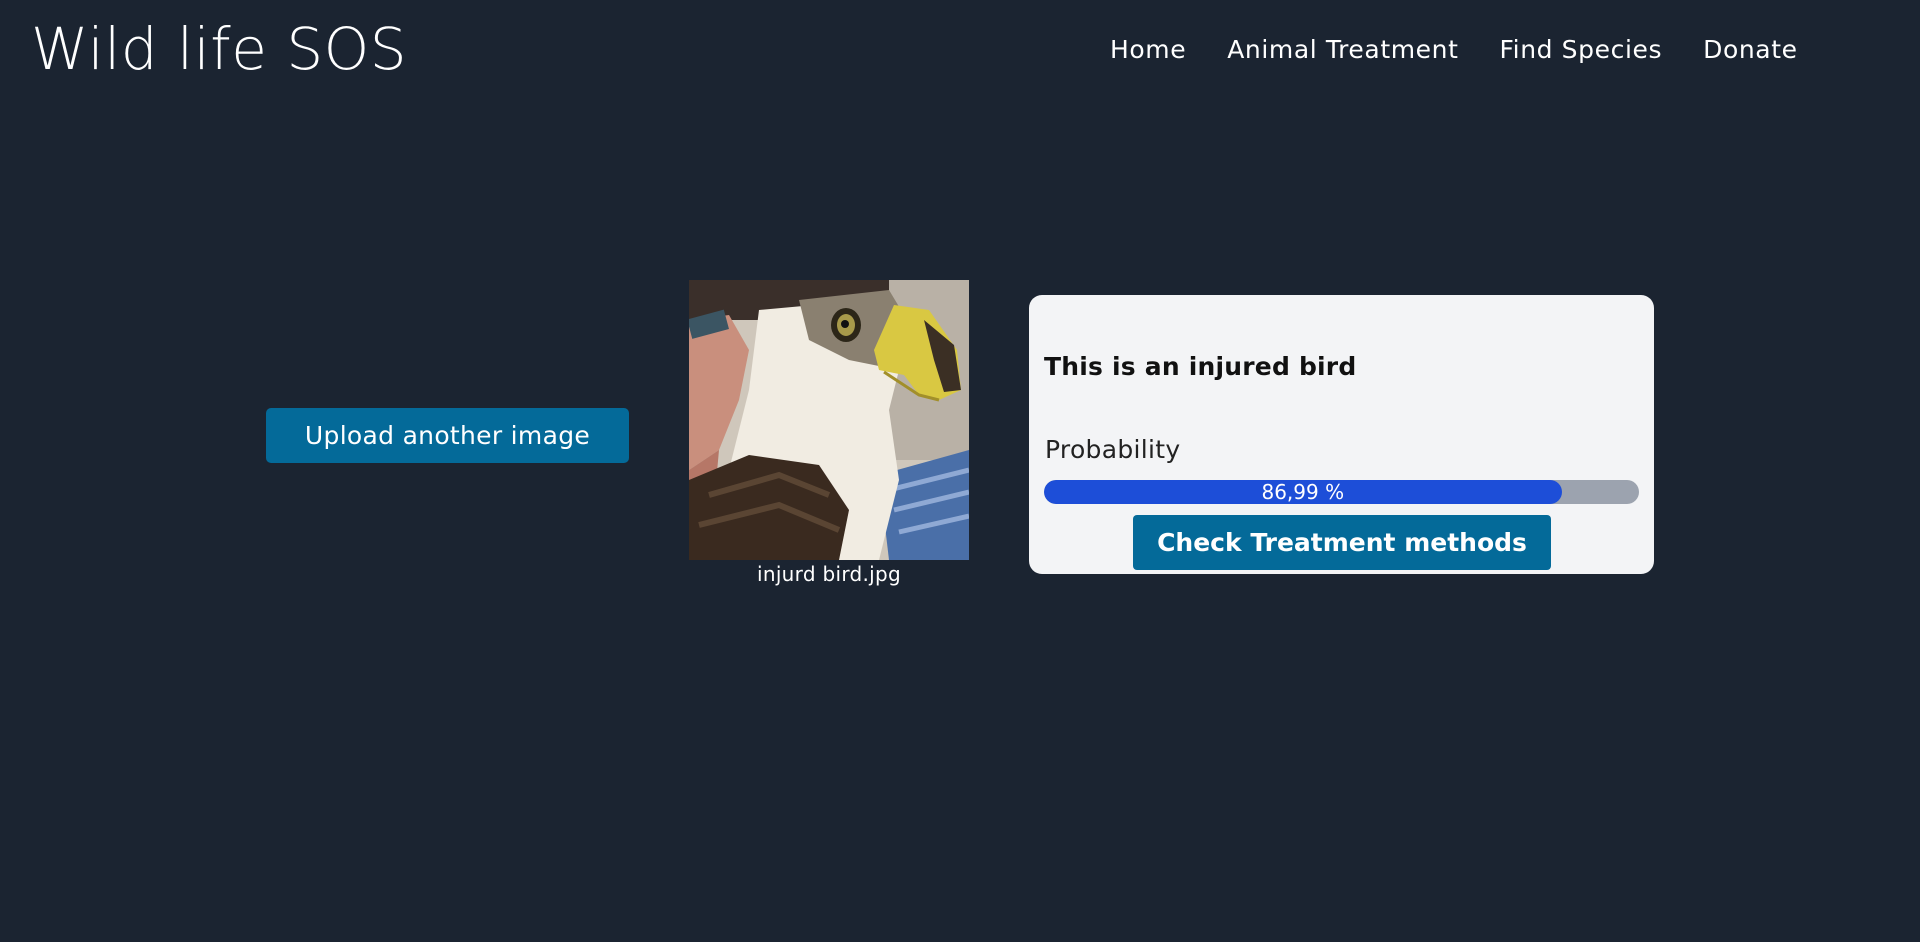 The width and height of the screenshot is (1920, 942). What do you see at coordinates (1342, 50) in the screenshot?
I see `nav-animal-treatment: Animal Treatment` at bounding box center [1342, 50].